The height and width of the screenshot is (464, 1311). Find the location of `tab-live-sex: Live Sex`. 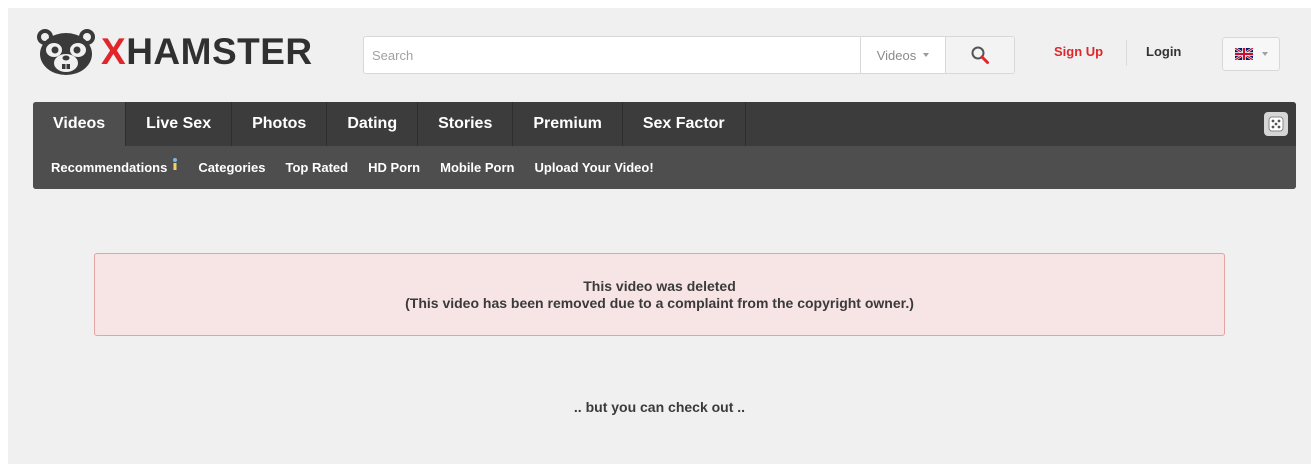

tab-live-sex: Live Sex is located at coordinates (179, 124).